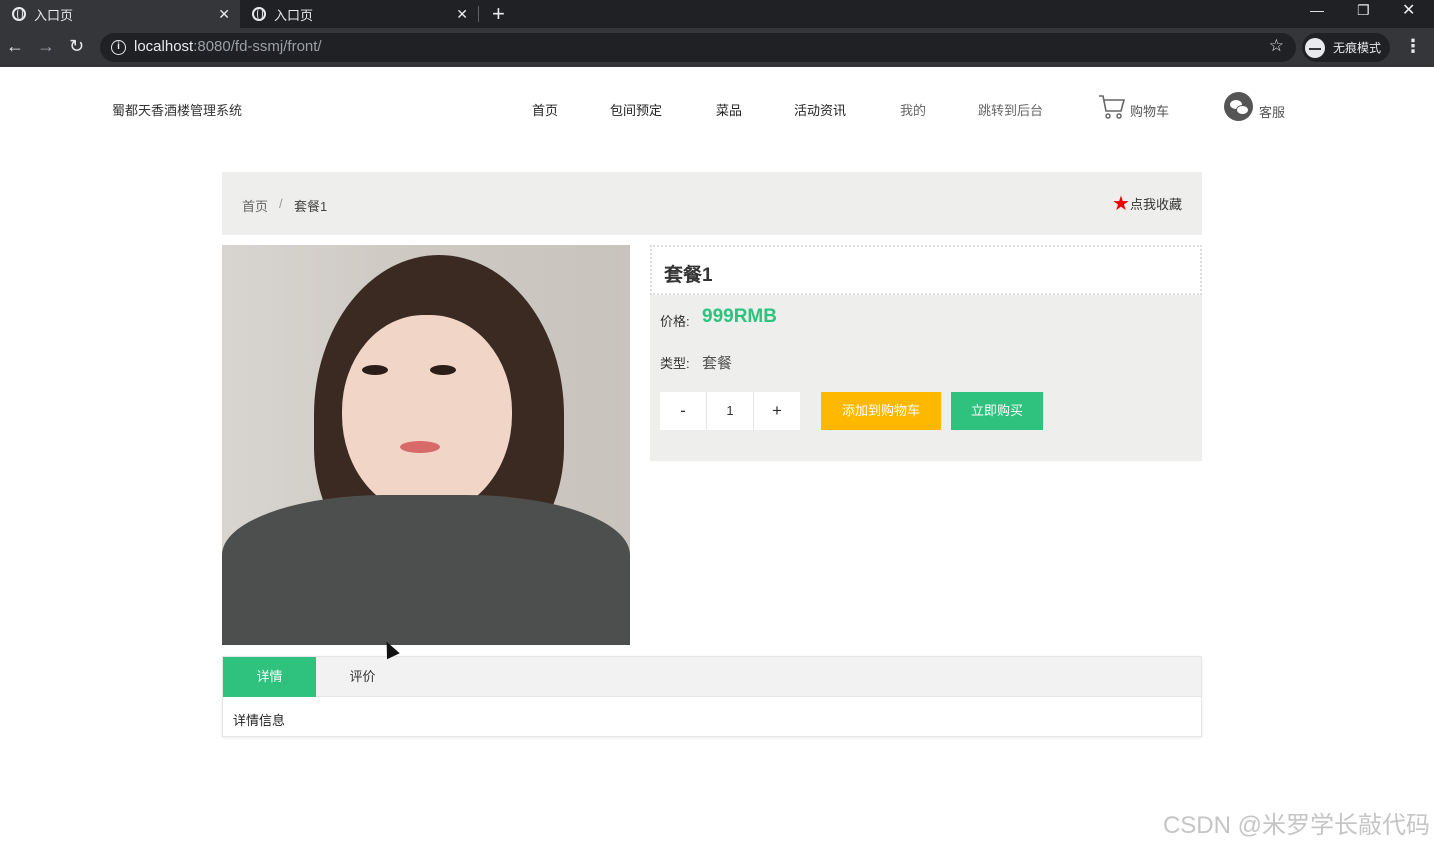 Image resolution: width=1434 pixels, height=850 pixels. What do you see at coordinates (1317, 10) in the screenshot?
I see `minimize-icon: —` at bounding box center [1317, 10].